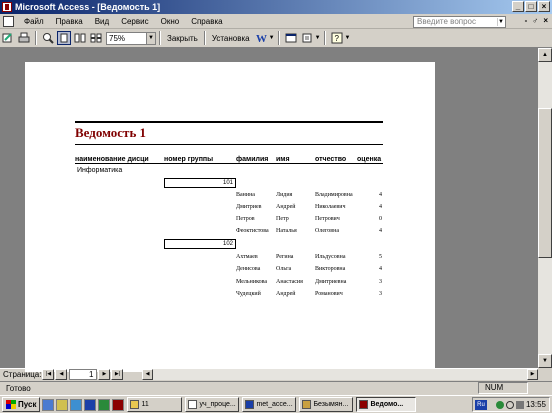 The height and width of the screenshot is (413, 552). What do you see at coordinates (544, 6) in the screenshot?
I see `close-button: ×` at bounding box center [544, 6].